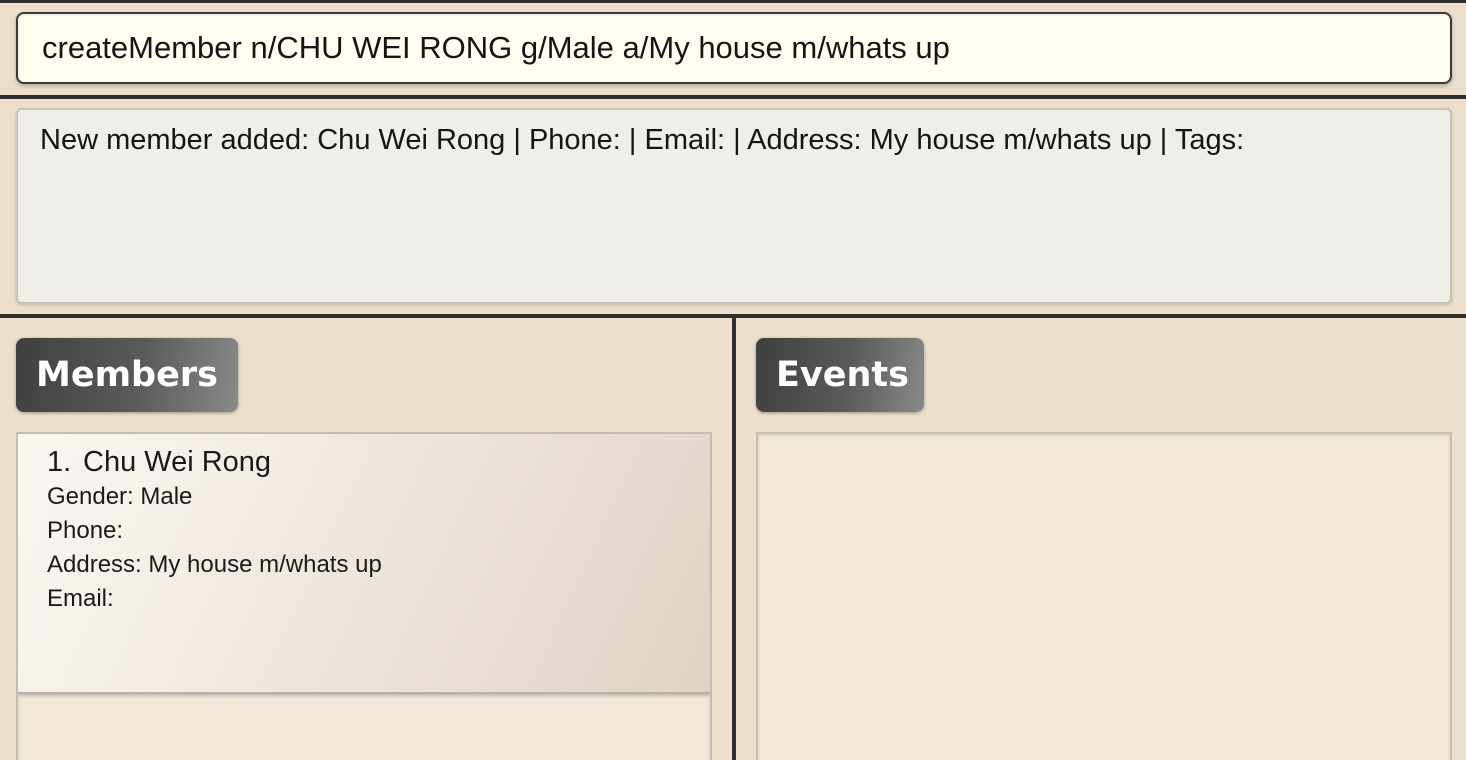 The width and height of the screenshot is (1466, 760). What do you see at coordinates (840, 375) in the screenshot?
I see `events-panel-title: Events` at bounding box center [840, 375].